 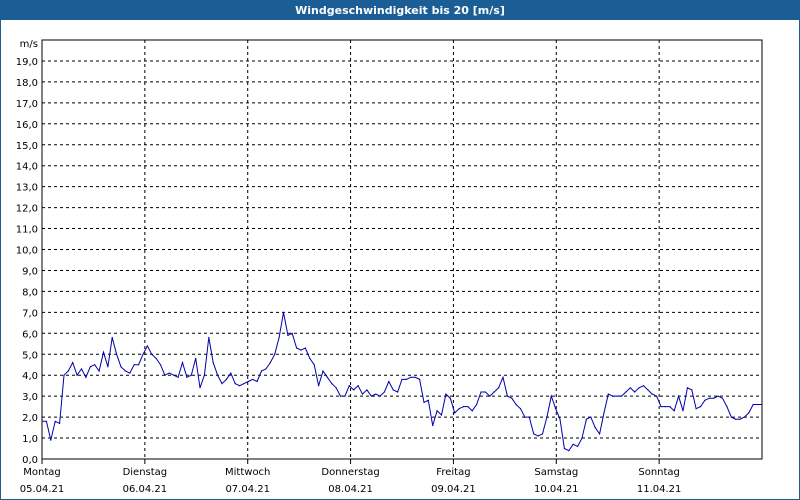 I want to click on x-tick-date-label: 05.04.21, so click(x=42, y=489).